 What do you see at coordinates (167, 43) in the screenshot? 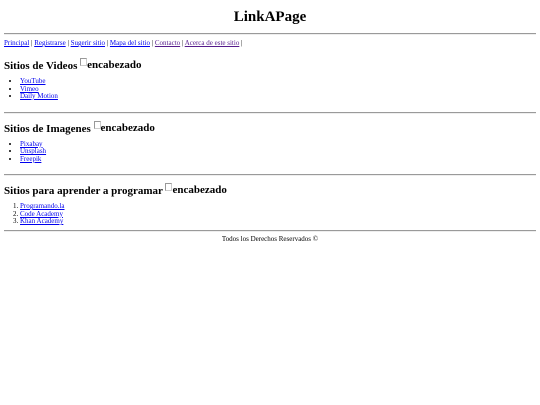
I see `nav-link-contacto: Contacto` at bounding box center [167, 43].